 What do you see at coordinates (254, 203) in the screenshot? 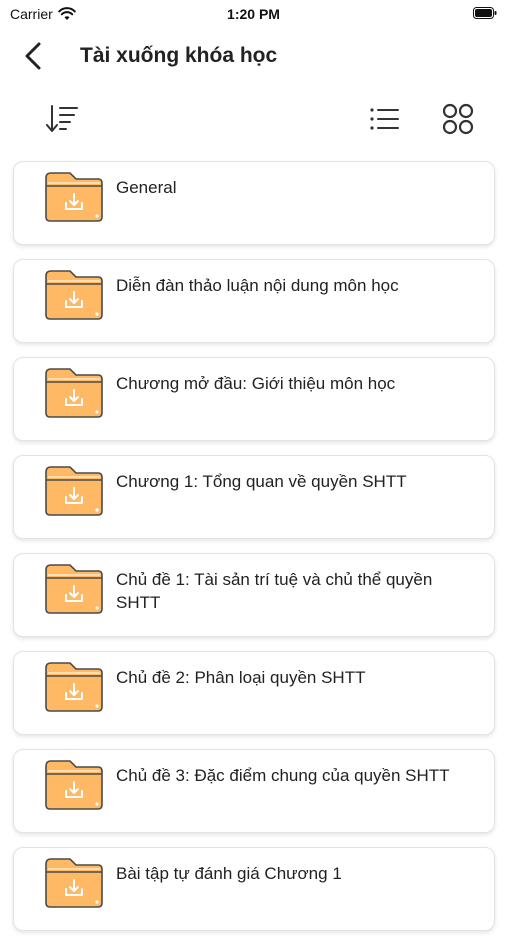
I see `folder-list-item: General` at bounding box center [254, 203].